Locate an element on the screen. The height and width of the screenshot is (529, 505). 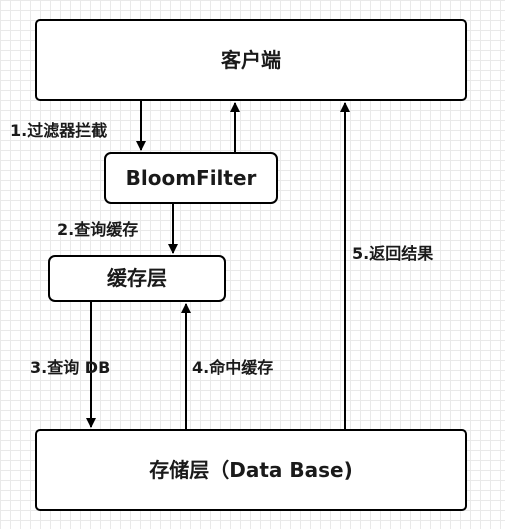
cache-layer-label: 缓存层 is located at coordinates (137, 278).